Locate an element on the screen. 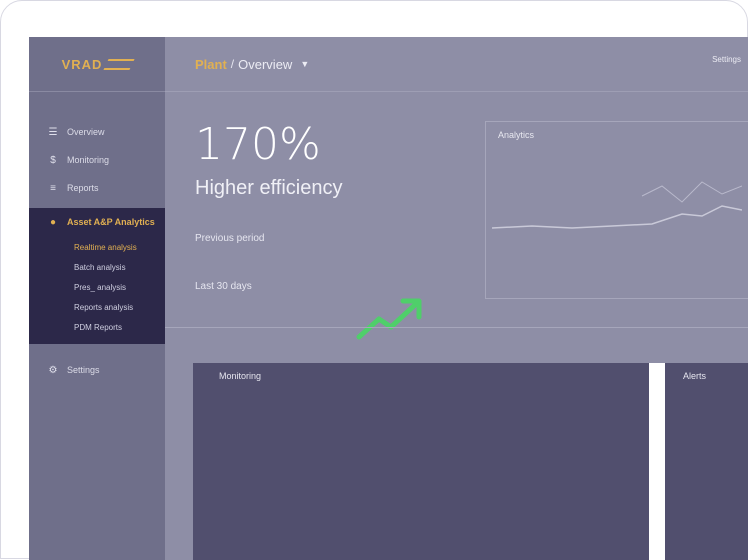 This screenshot has width=748, height=560. sidebar-item-asset-analytics: ● Asset A&P Analytics is located at coordinates (97, 222).